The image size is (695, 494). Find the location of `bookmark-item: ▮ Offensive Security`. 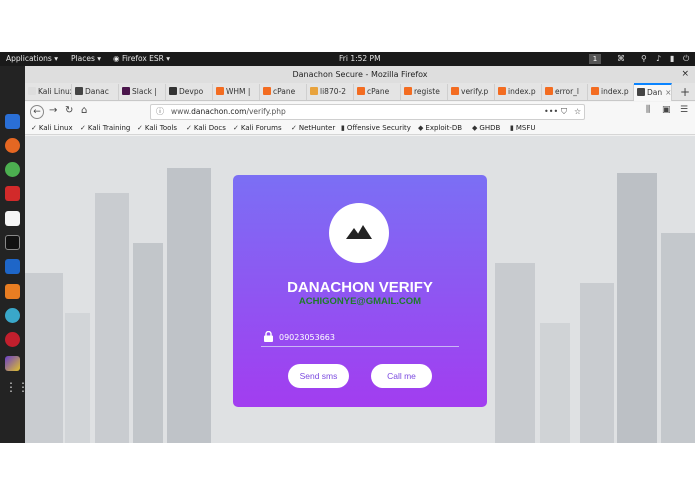

bookmark-item: ▮ Offensive Security is located at coordinates (376, 128).